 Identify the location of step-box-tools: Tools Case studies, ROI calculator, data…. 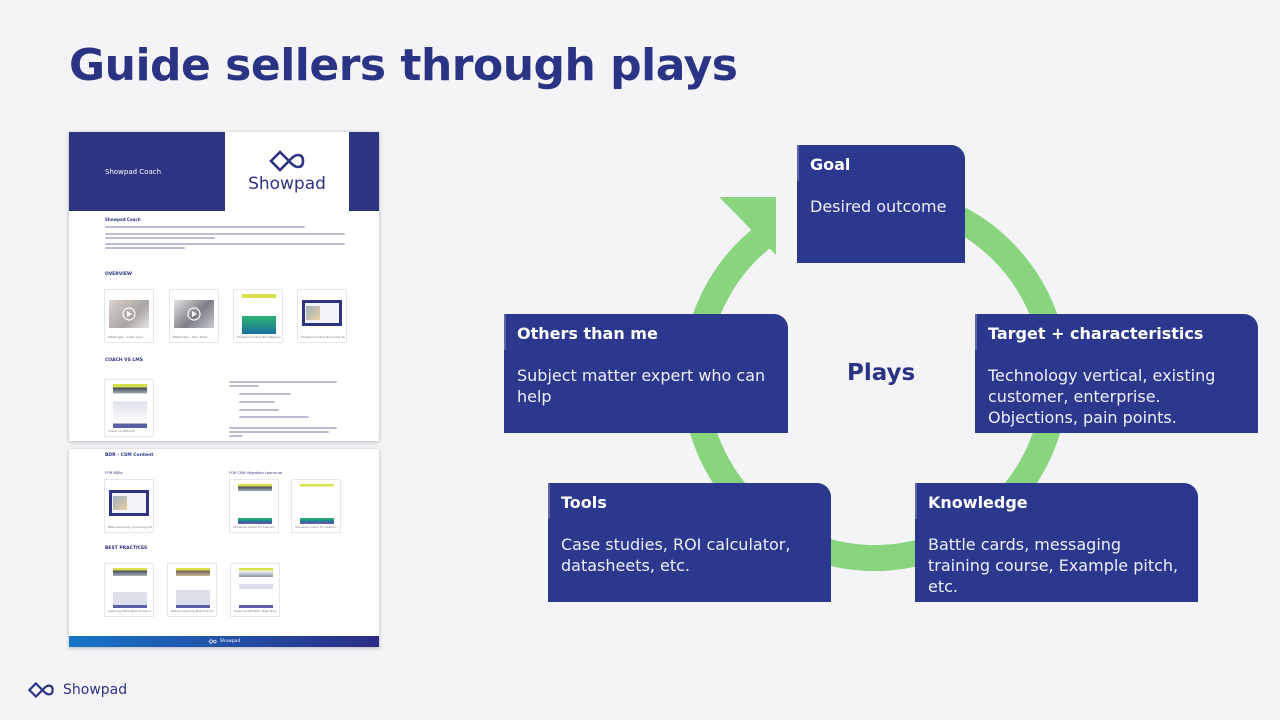
(689, 542).